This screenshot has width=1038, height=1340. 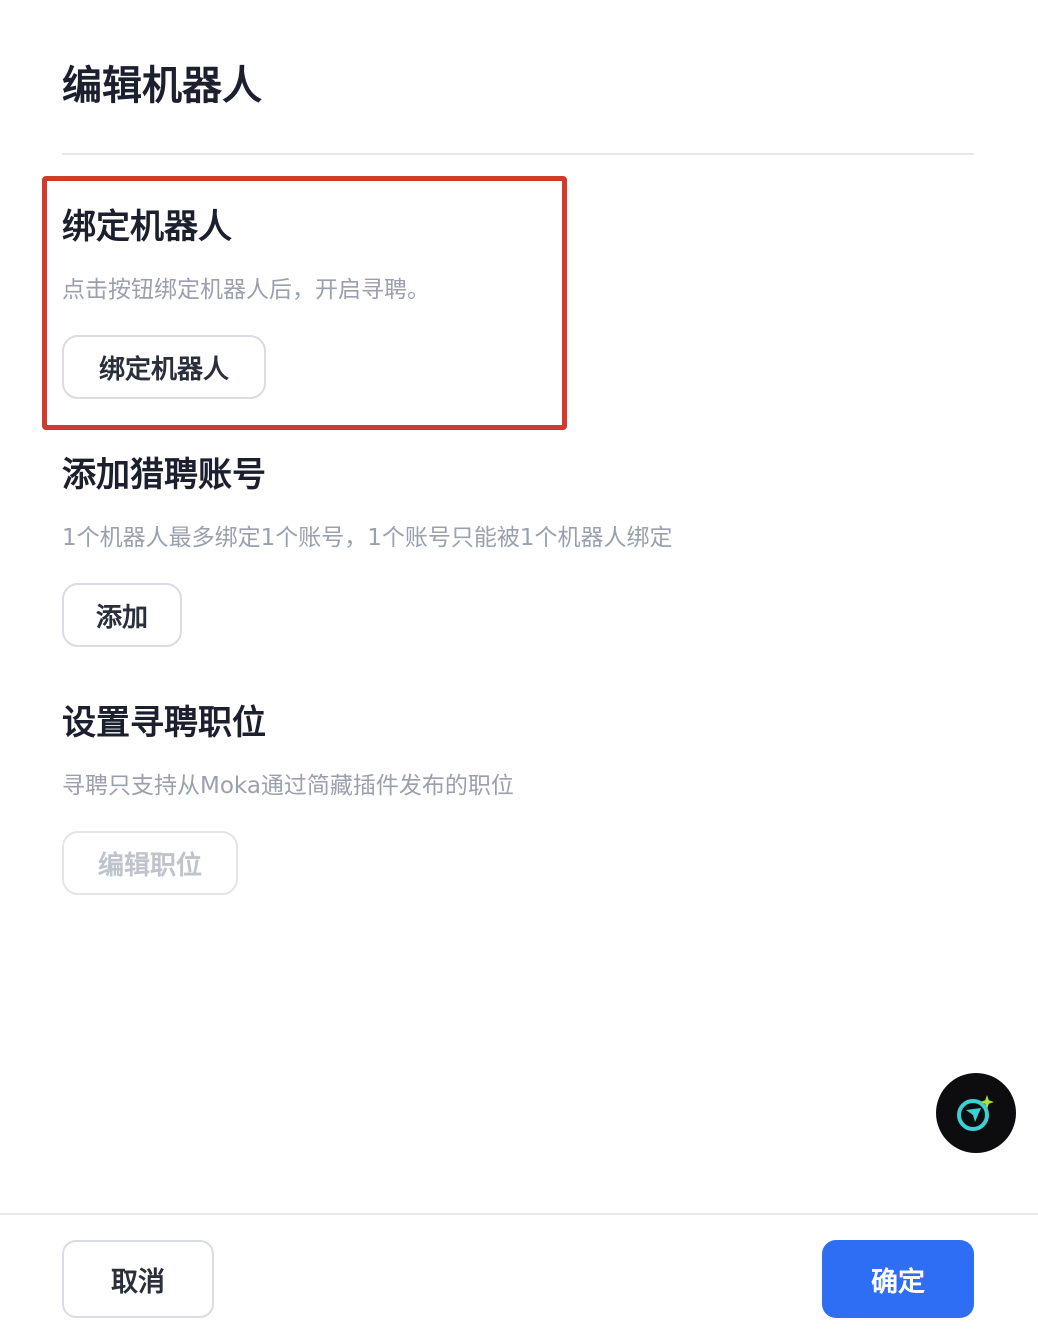 I want to click on add-account-section: 添加猎聘账号 1个机器人最多绑定1个账号，1个账号只能被1个机器人绑定 添加, so click(x=367, y=549).